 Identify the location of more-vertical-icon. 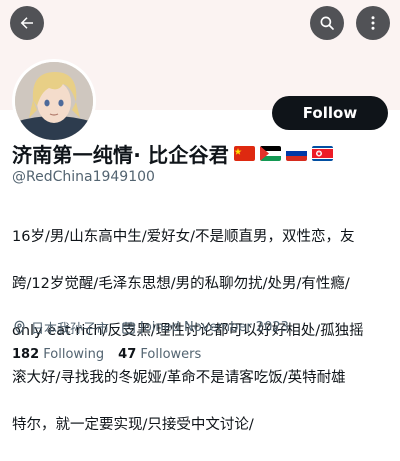
(373, 23).